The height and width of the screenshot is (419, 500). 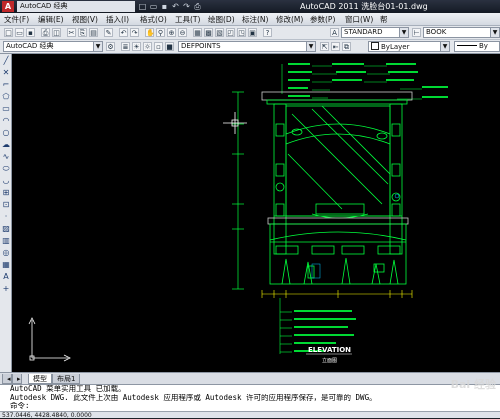 What do you see at coordinates (6, 169) in the screenshot?
I see `ellipse-icon: ⬭` at bounding box center [6, 169].